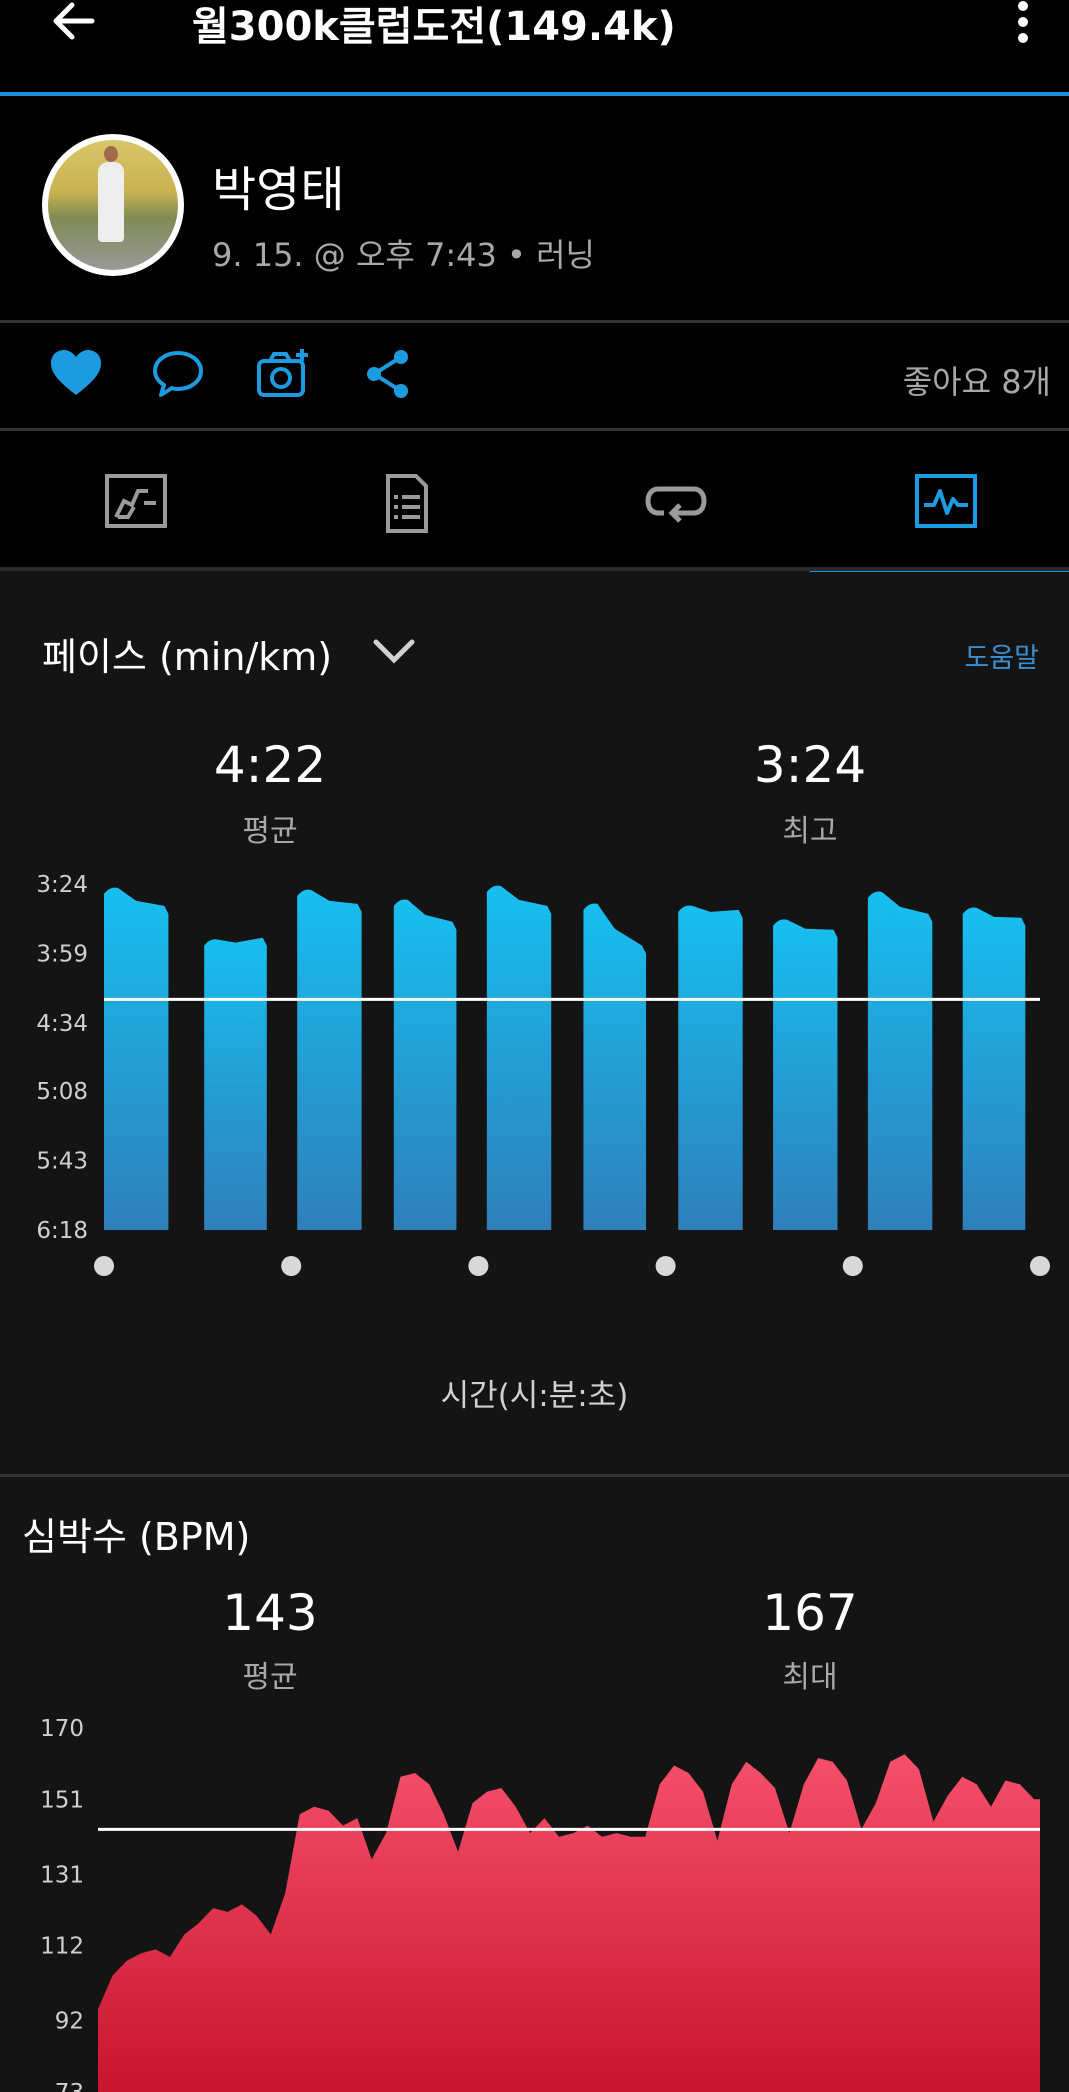 The width and height of the screenshot is (1069, 2092). Describe the element at coordinates (270, 765) in the screenshot. I see `pace-average-value: 4:22` at that location.